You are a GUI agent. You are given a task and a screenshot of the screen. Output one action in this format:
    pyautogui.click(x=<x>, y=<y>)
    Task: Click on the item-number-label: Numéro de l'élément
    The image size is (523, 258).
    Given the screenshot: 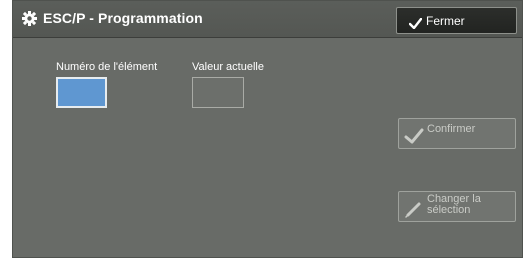 What is the action you would take?
    pyautogui.click(x=107, y=67)
    